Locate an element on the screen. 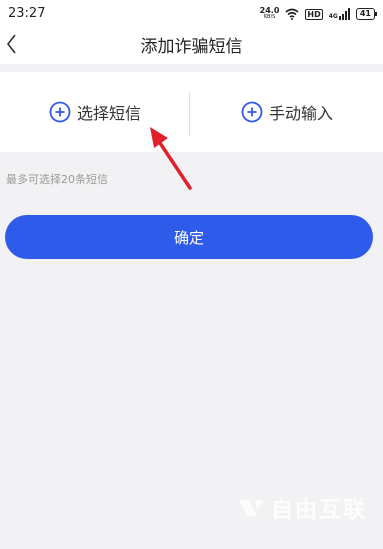 The width and height of the screenshot is (383, 549). cellular-signal: 4G is located at coordinates (339, 14).